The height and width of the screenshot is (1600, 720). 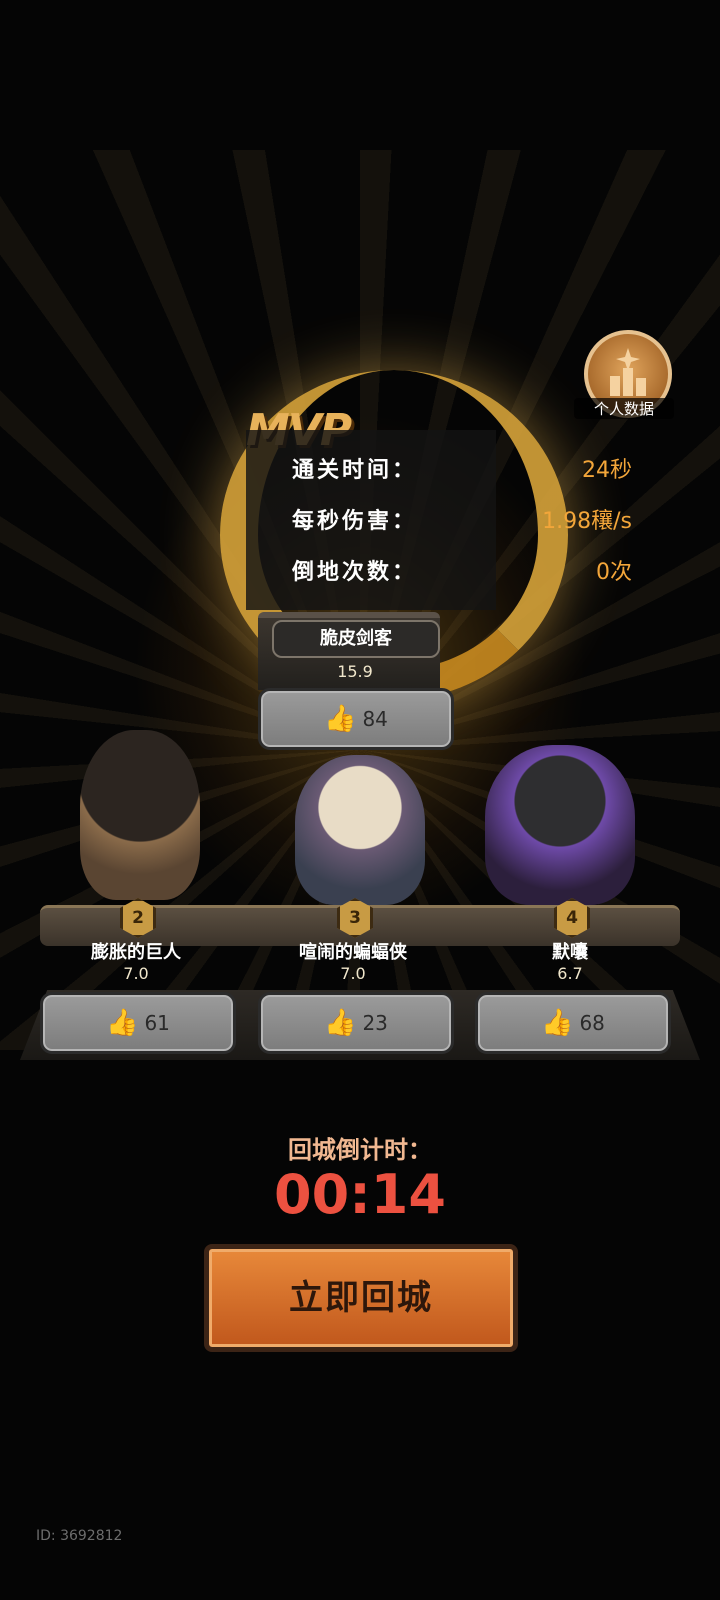 What do you see at coordinates (375, 1023) in the screenshot?
I see `like-count: 23` at bounding box center [375, 1023].